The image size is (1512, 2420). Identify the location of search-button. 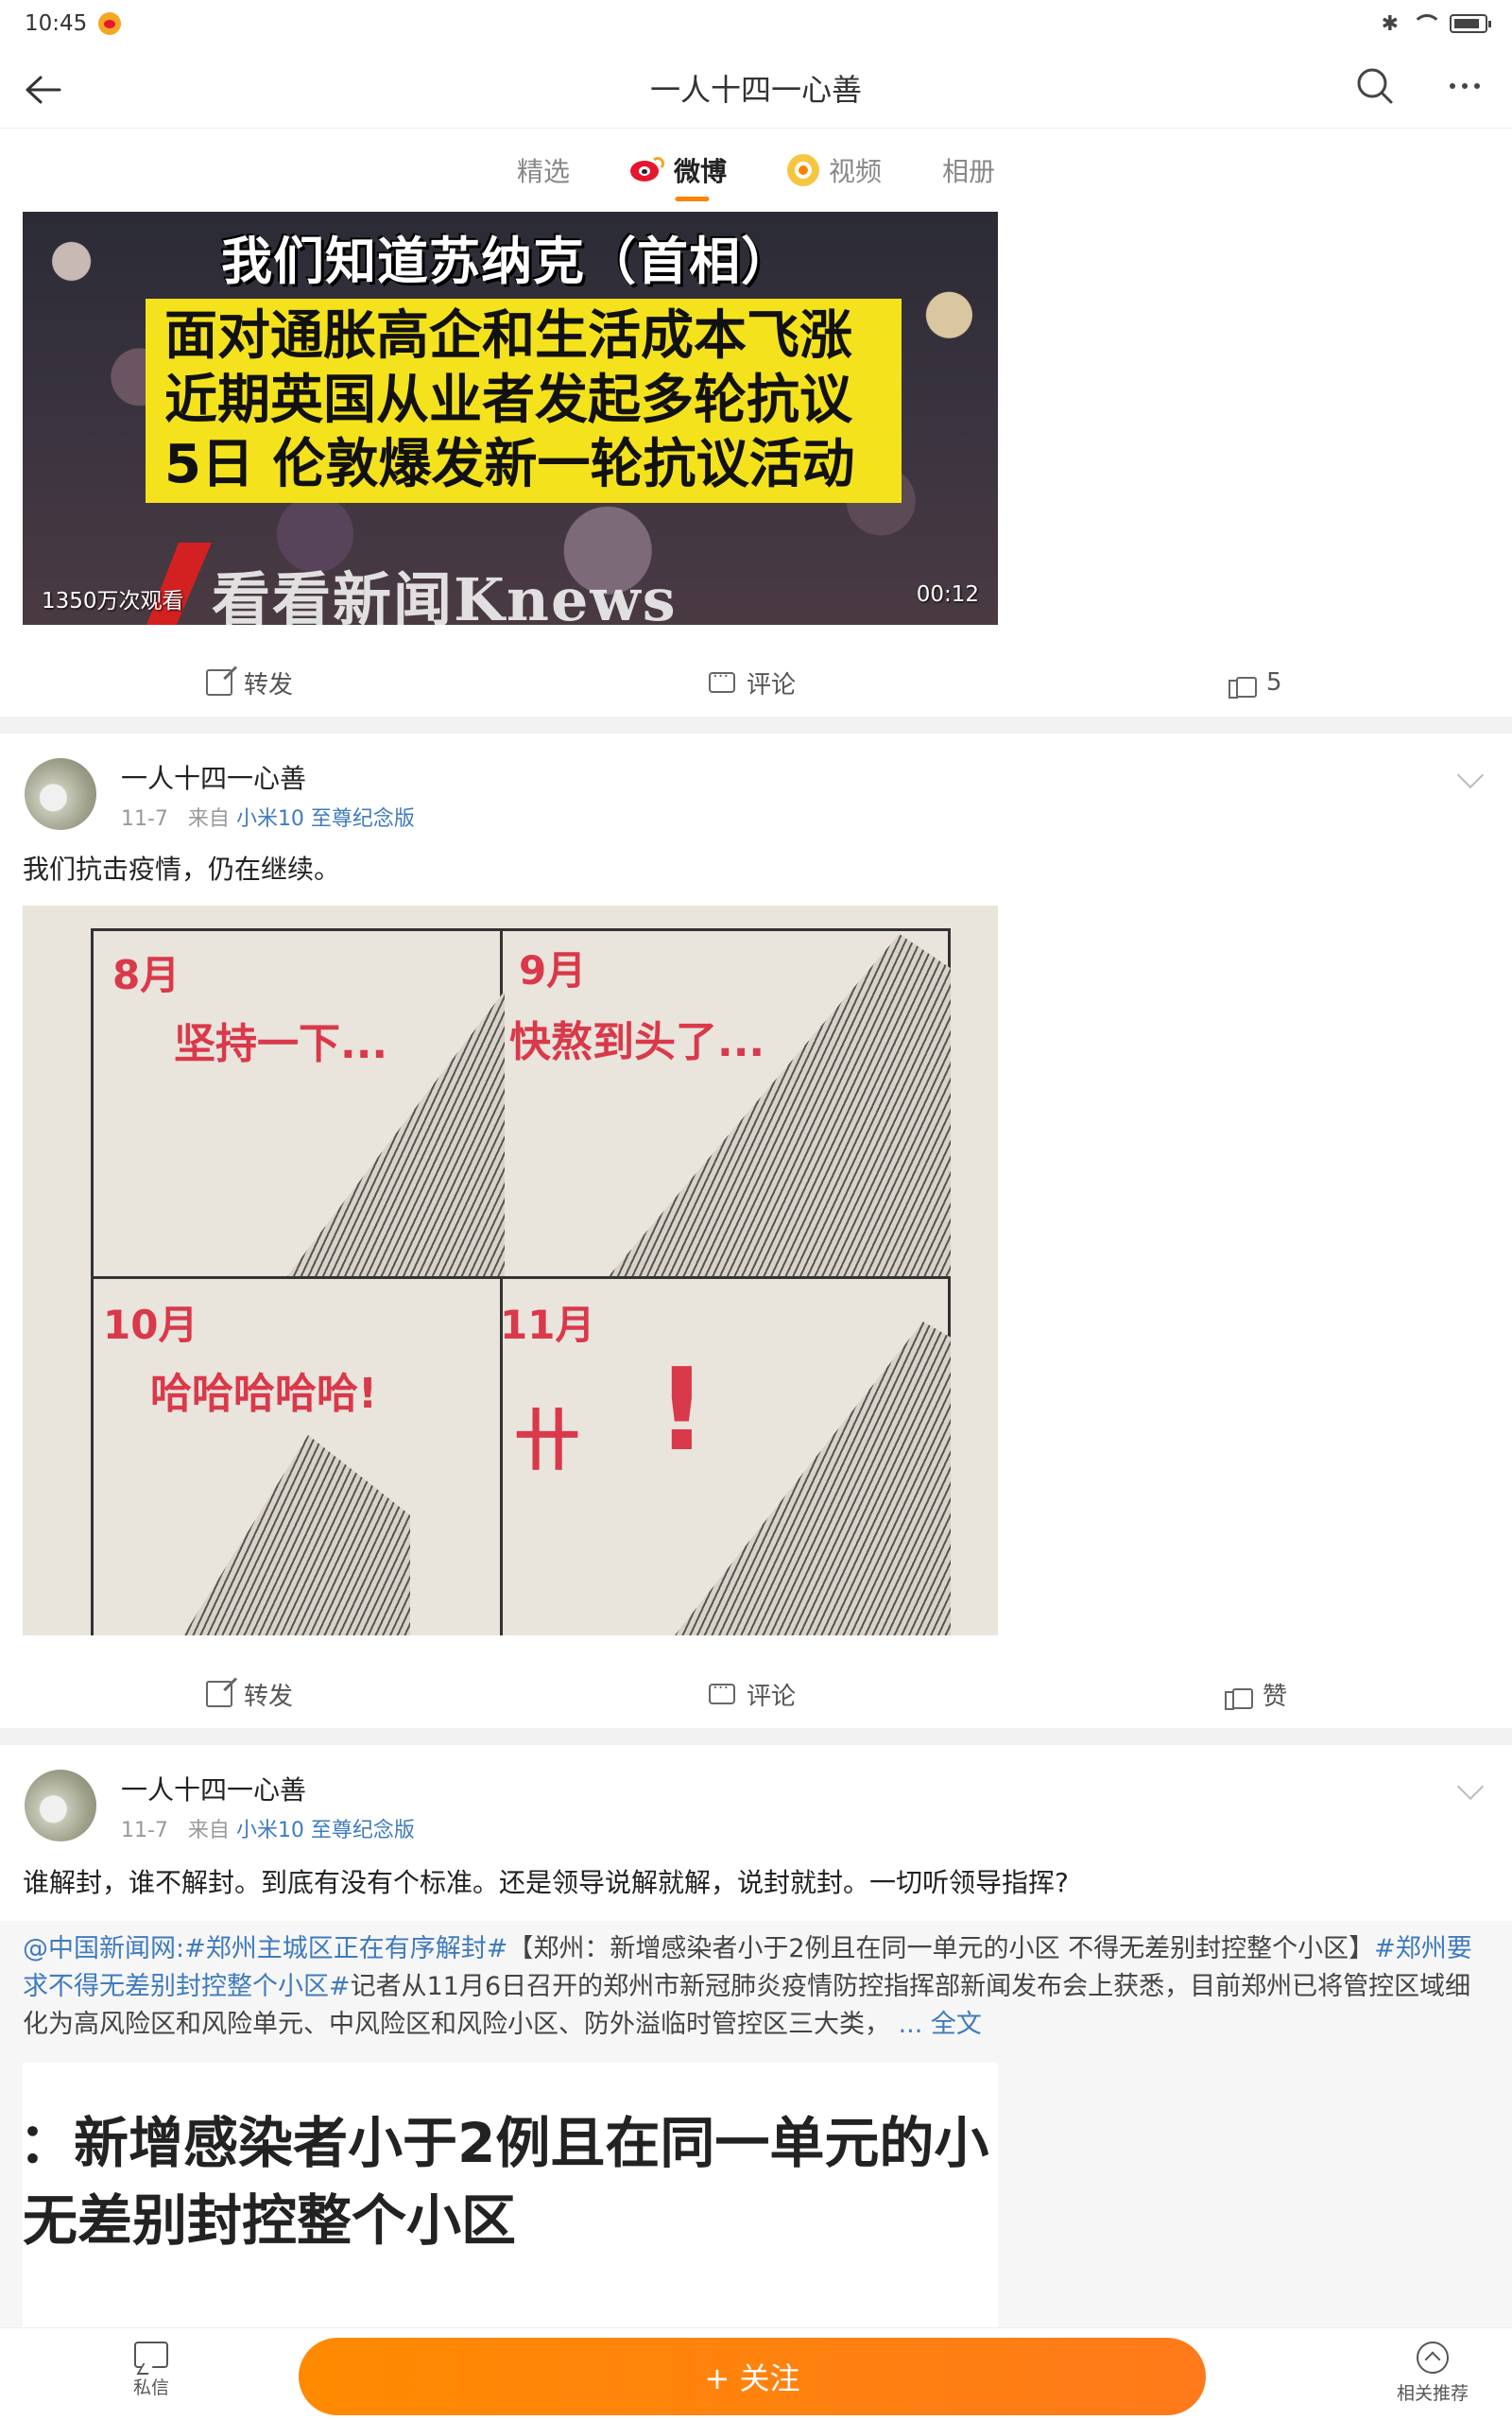
(1375, 86).